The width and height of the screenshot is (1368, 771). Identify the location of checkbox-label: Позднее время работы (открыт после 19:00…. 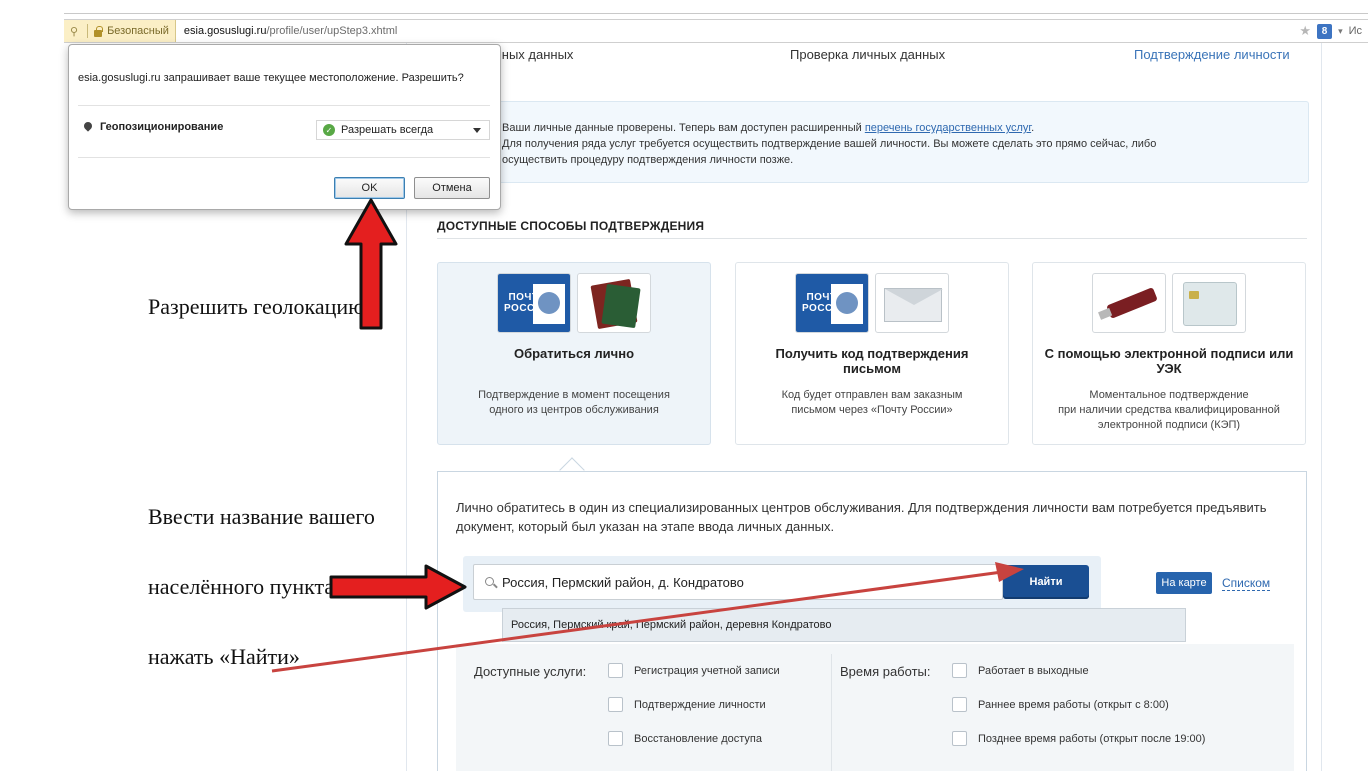
(1092, 739).